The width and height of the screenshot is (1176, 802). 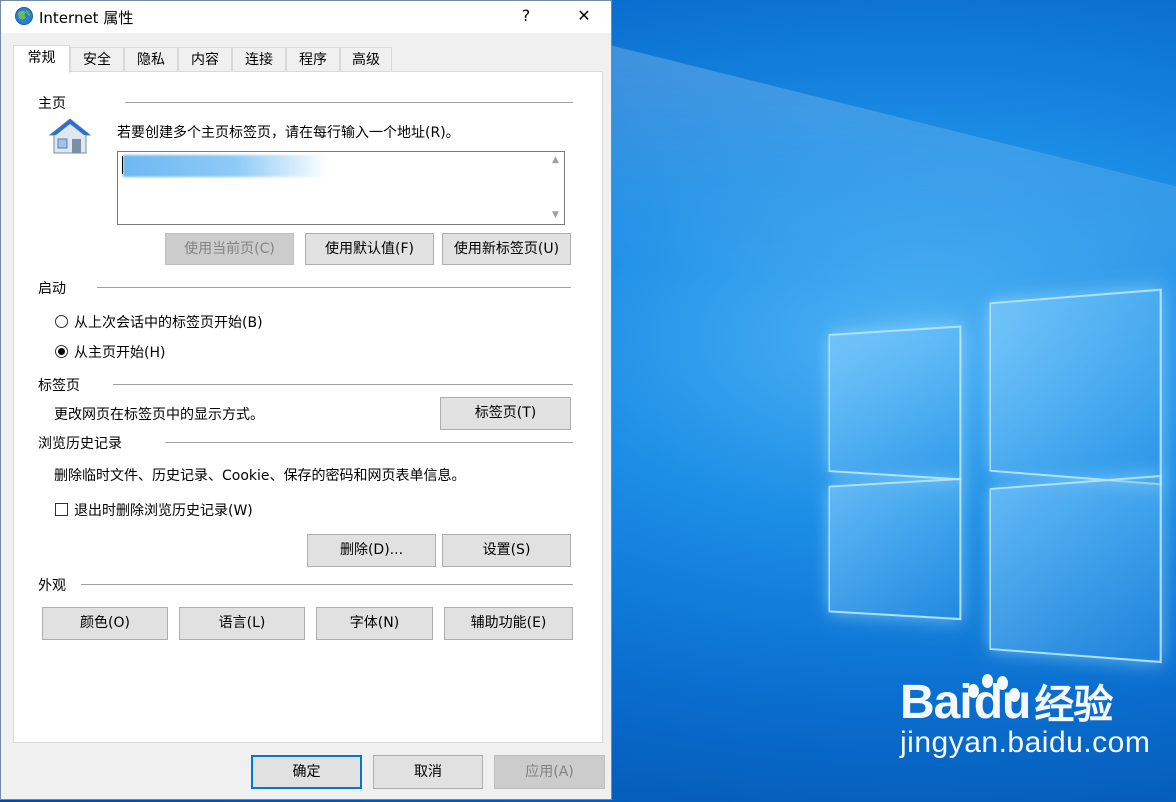 I want to click on baidu-watermark: Baidu 经验 jingyan.baidu.com, so click(x=1025, y=716).